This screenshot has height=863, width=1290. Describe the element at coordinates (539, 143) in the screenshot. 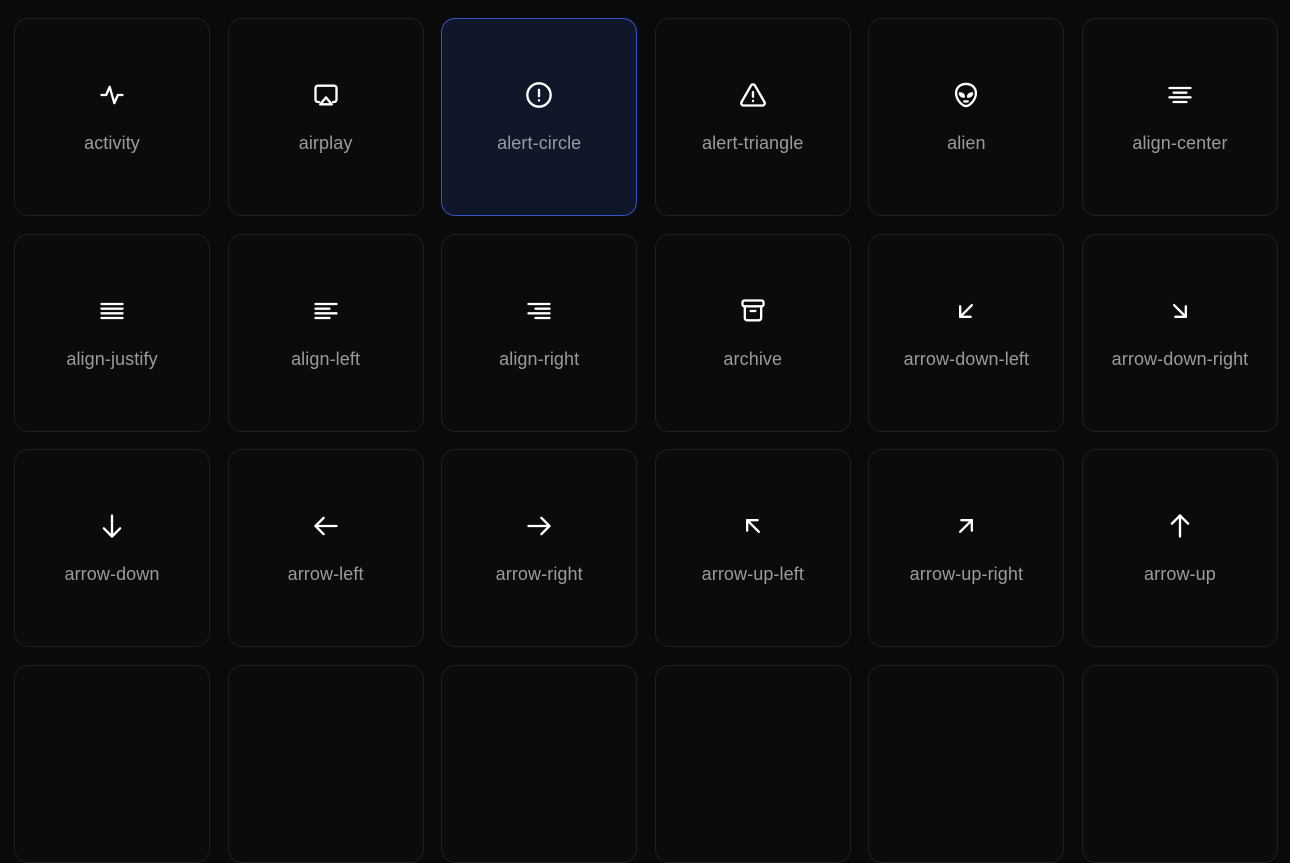

I see `icon-tile-label: alert-circle` at that location.